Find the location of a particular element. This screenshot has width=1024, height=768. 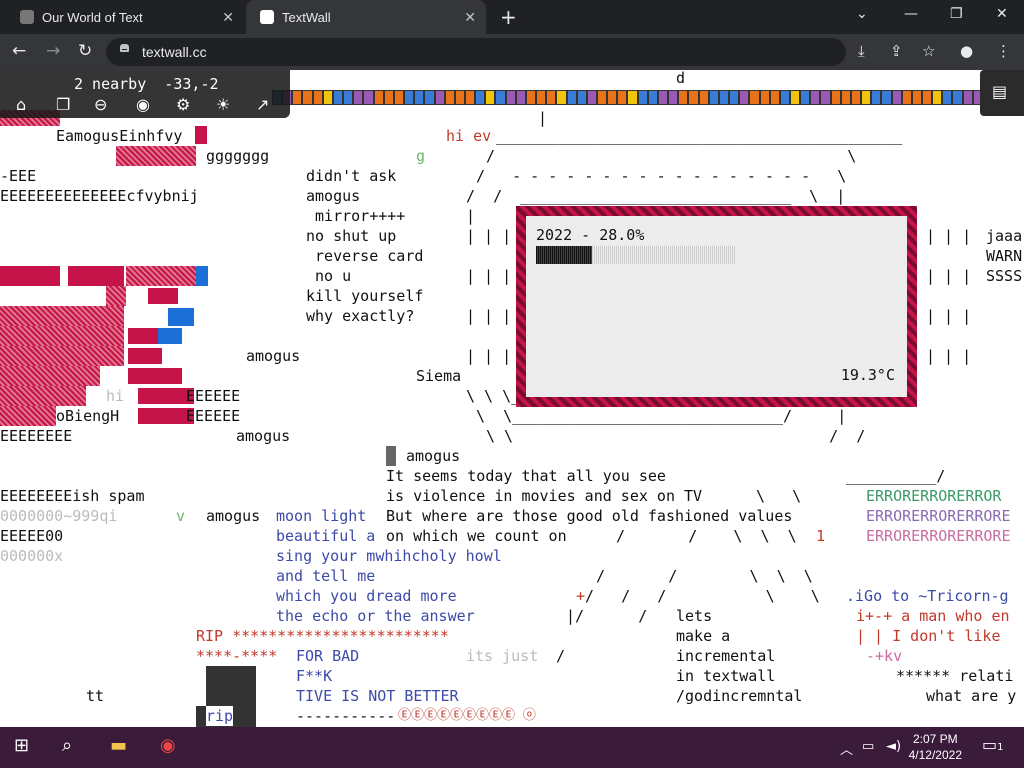

temperature-label: 19.3°C is located at coordinates (867, 375).